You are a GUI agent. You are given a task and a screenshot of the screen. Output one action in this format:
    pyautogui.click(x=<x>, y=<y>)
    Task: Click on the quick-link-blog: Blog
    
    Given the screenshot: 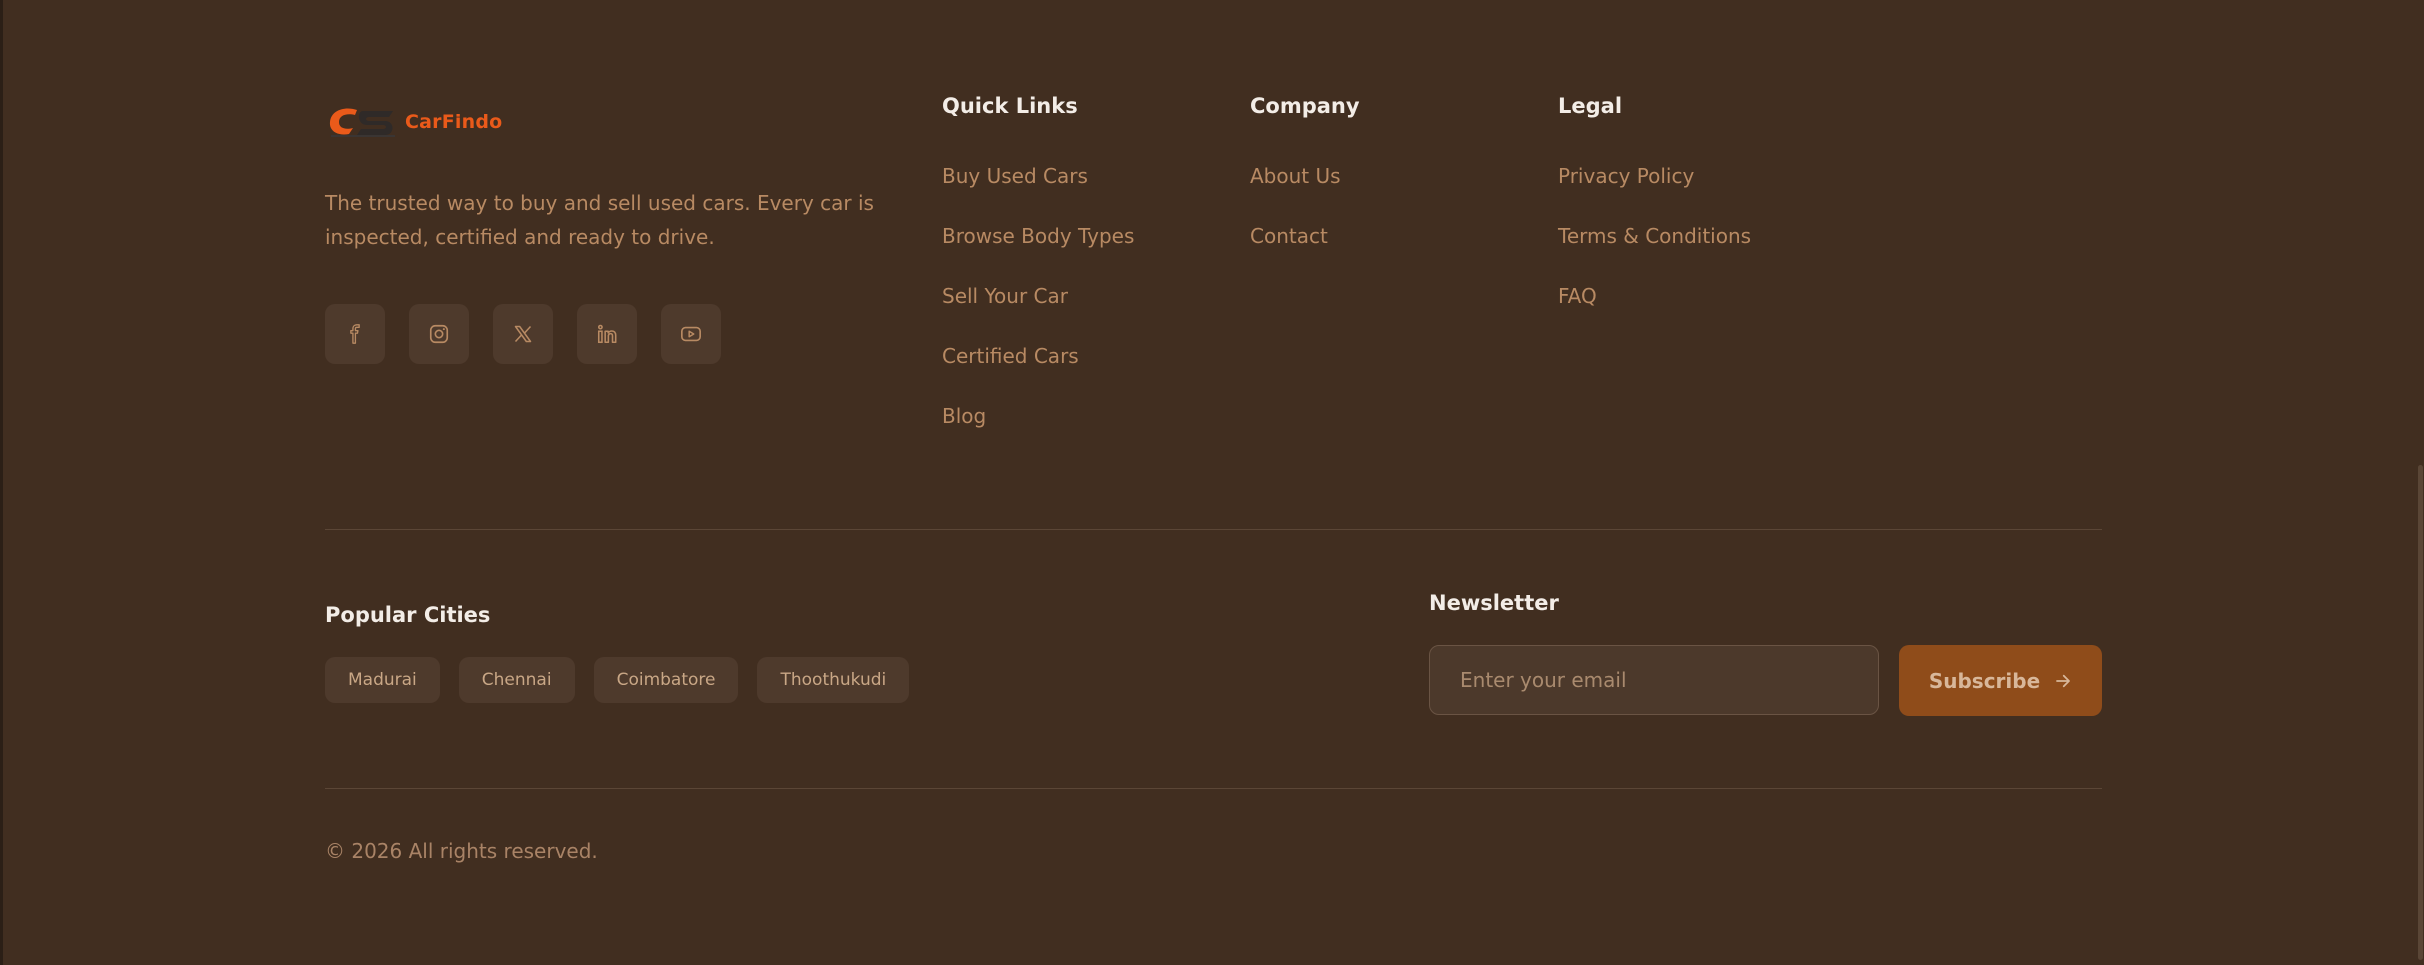 What is the action you would take?
    pyautogui.click(x=1038, y=432)
    